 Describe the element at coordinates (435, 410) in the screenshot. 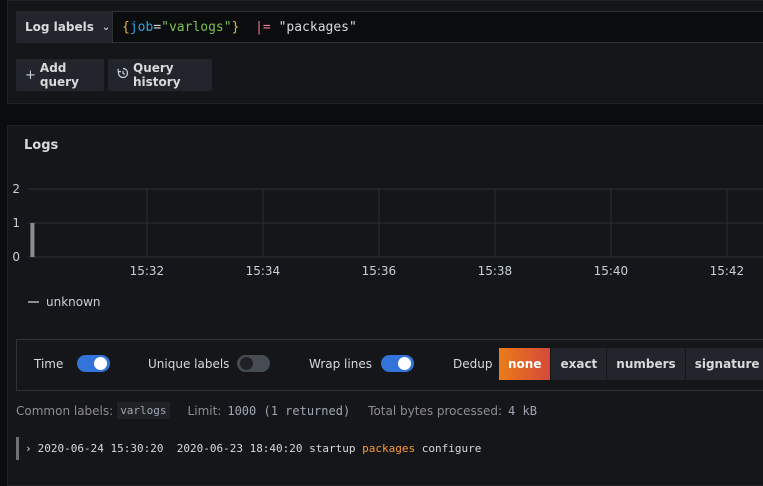

I see `bytes-processed-label: Total bytes processed:` at that location.